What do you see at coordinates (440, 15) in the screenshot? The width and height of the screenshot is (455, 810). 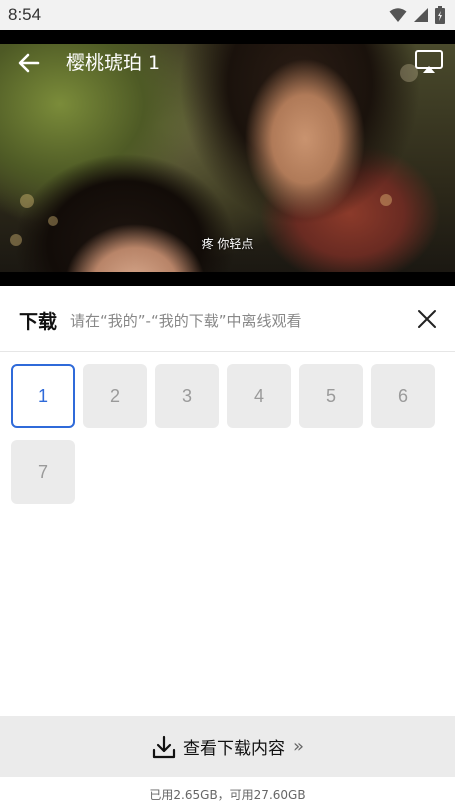 I see `battery-icon` at bounding box center [440, 15].